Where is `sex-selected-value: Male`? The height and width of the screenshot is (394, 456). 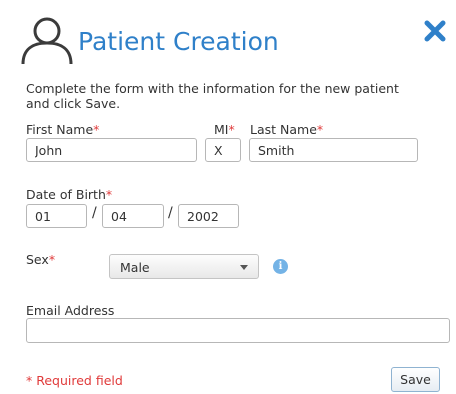 sex-selected-value: Male is located at coordinates (135, 267).